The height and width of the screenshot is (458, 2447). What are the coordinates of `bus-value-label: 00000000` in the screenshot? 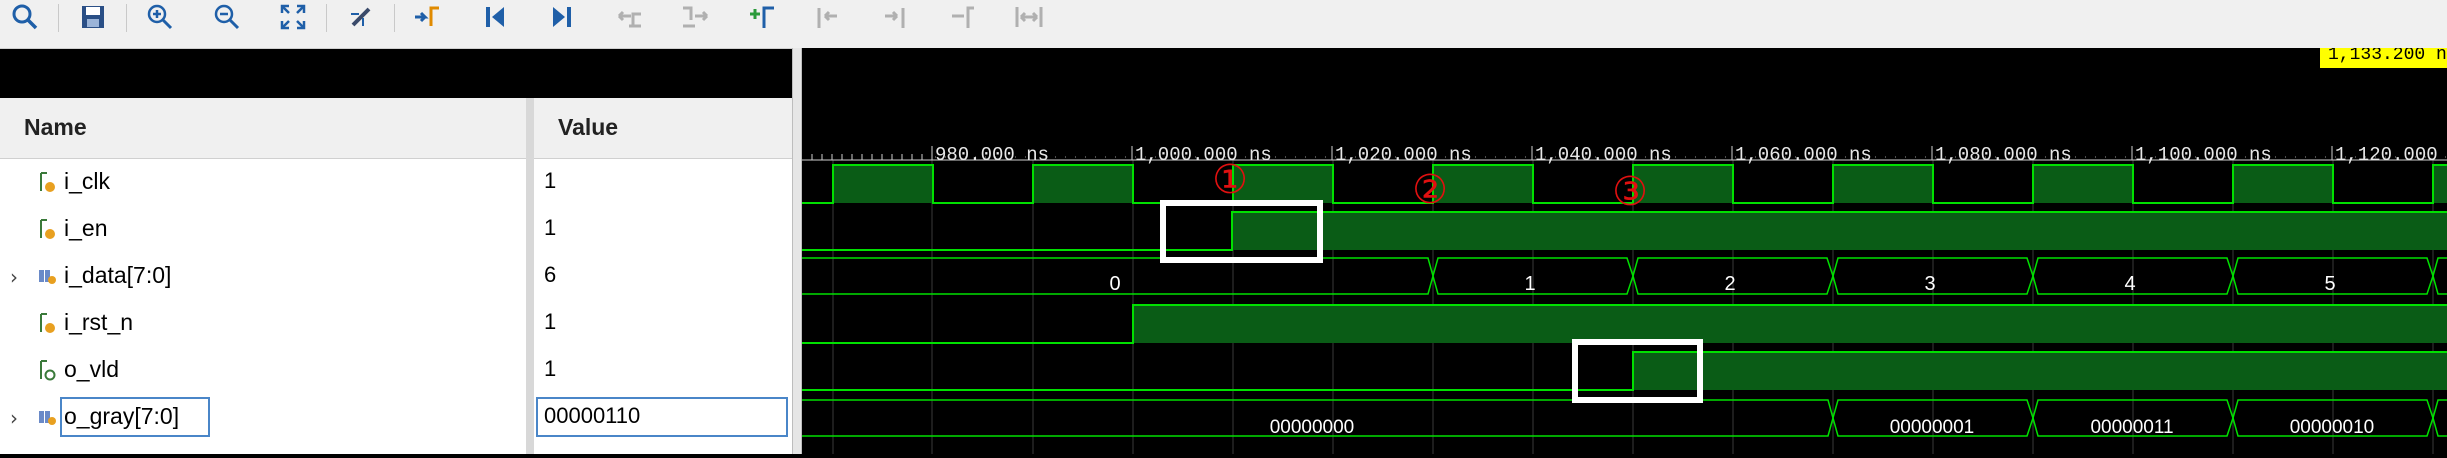 It's located at (1312, 427).